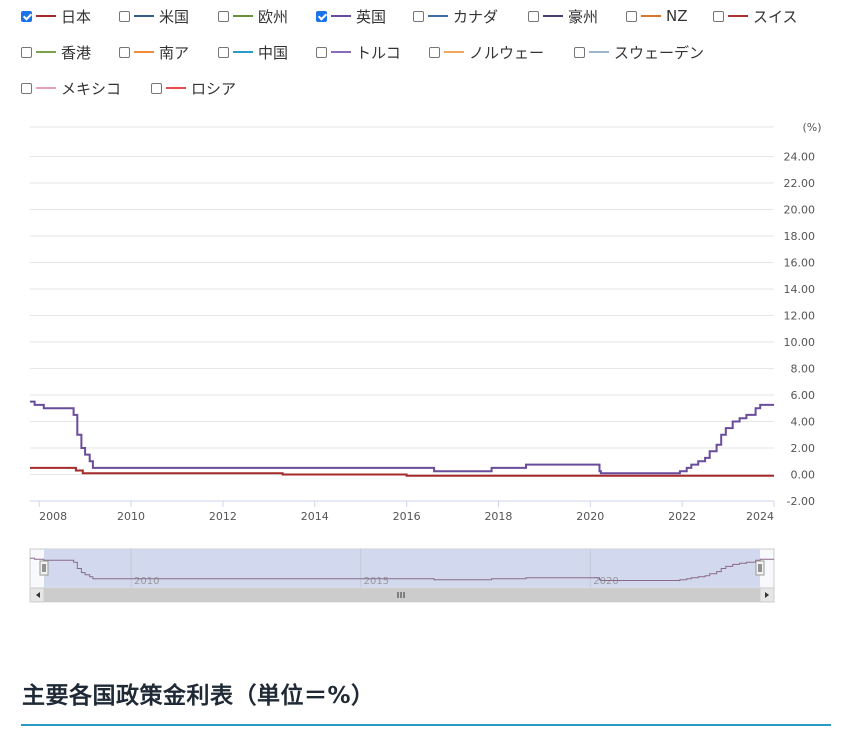 The width and height of the screenshot is (848, 736). I want to click on legend-item-4: カナダ, so click(455, 16).